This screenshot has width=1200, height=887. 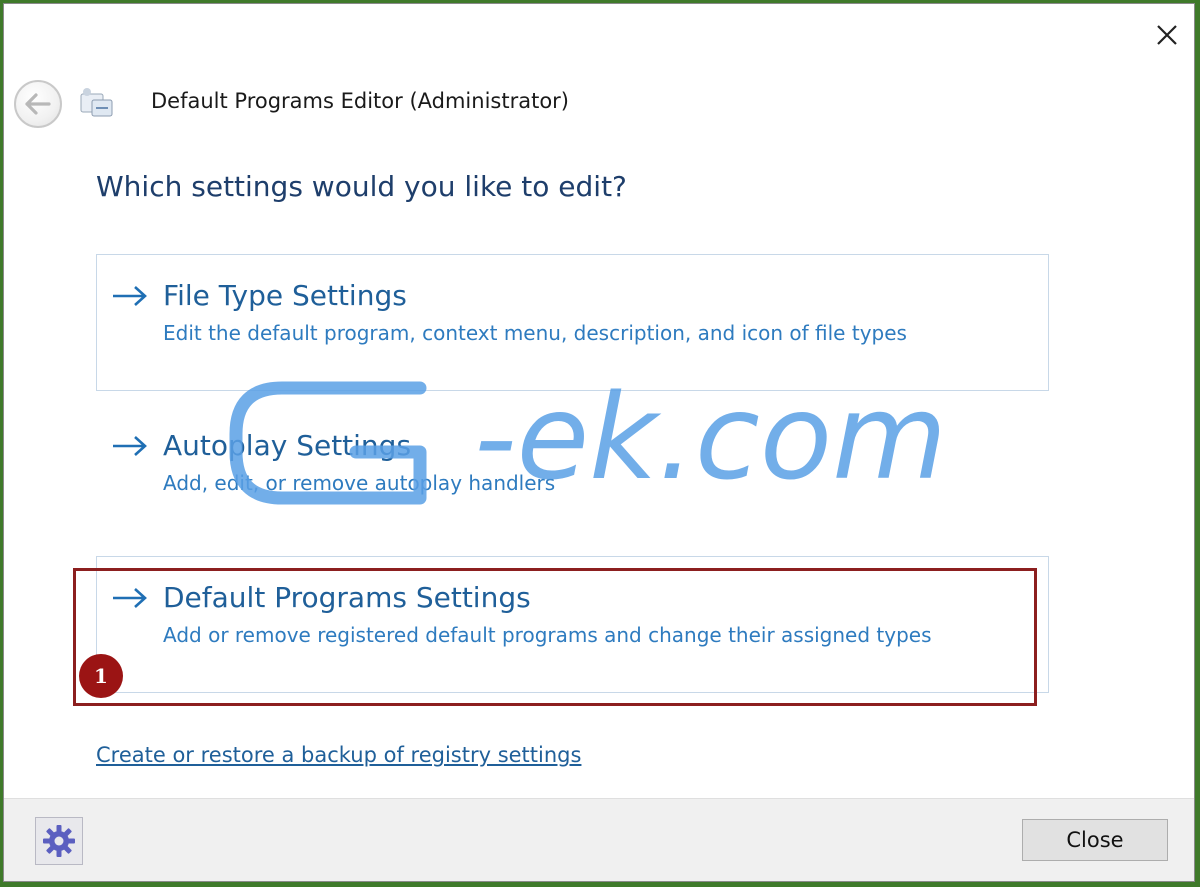 What do you see at coordinates (1167, 35) in the screenshot?
I see `close-icon` at bounding box center [1167, 35].